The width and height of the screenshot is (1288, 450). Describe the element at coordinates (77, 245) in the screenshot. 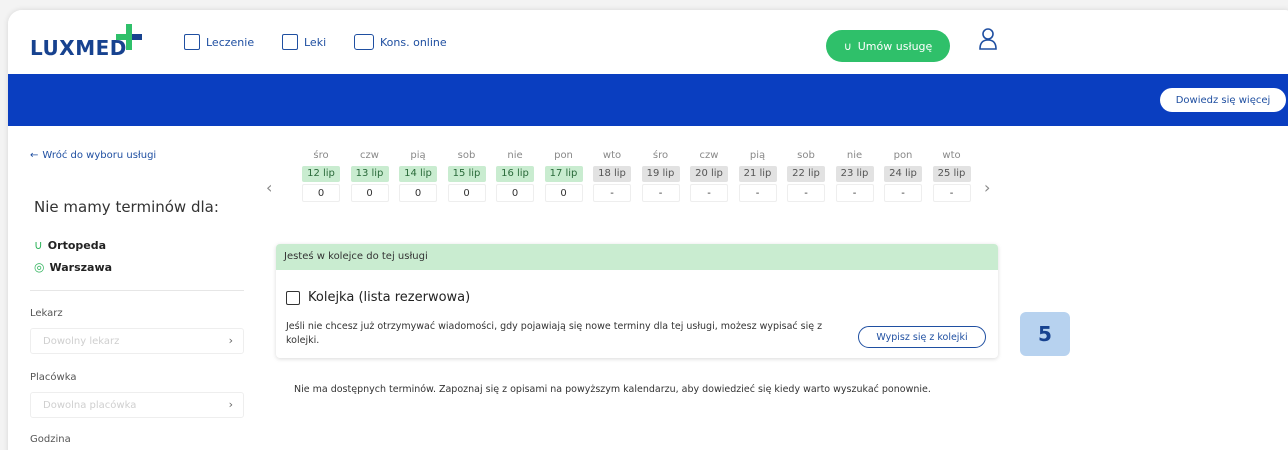

I see `service-name: Ortopeda` at that location.